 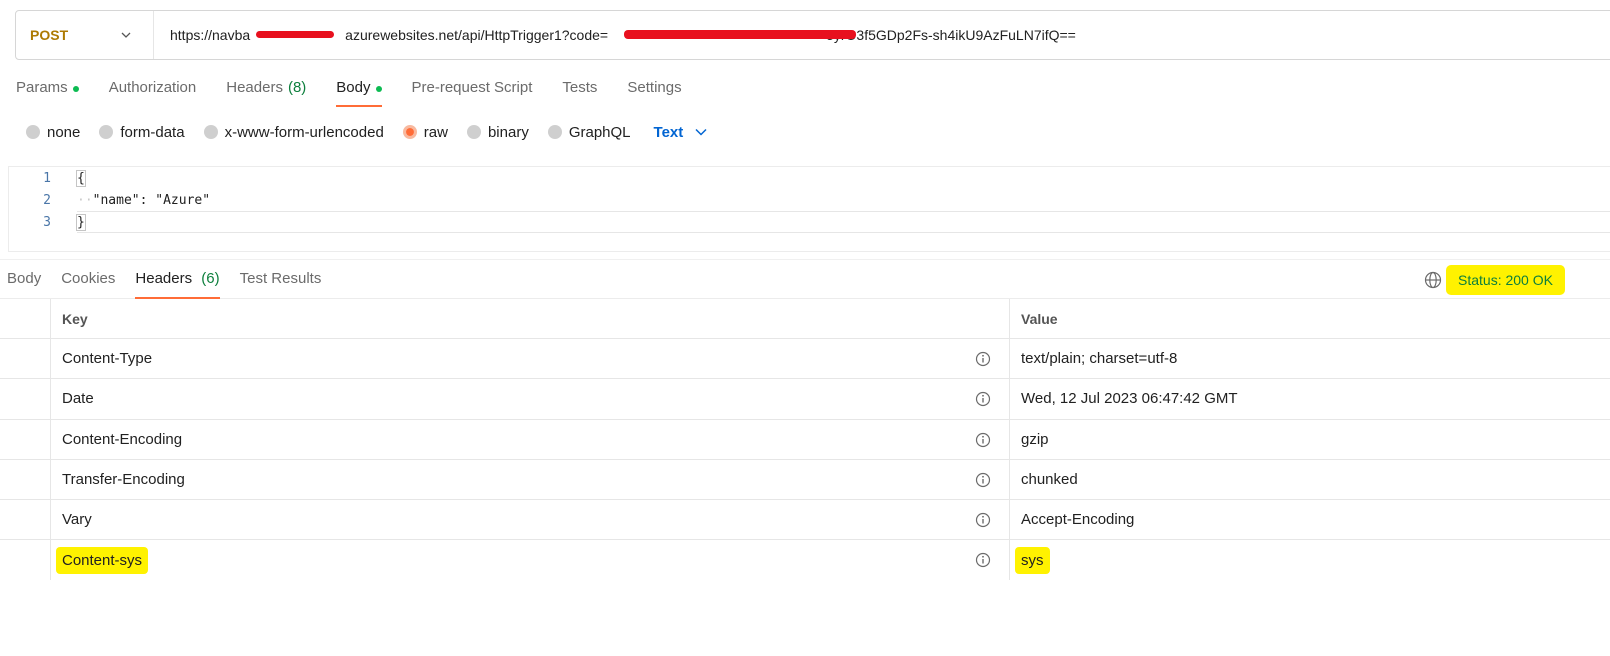 I want to click on radio-none: none, so click(x=53, y=132).